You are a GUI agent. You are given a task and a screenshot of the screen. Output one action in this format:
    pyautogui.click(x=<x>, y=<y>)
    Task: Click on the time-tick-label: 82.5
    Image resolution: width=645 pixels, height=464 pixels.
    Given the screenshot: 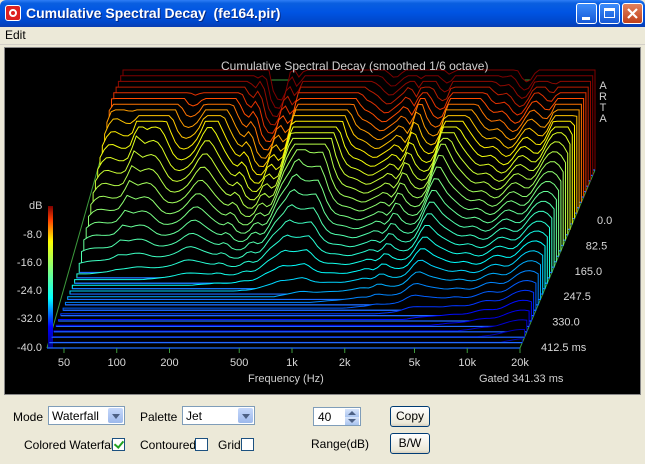 What is the action you would take?
    pyautogui.click(x=596, y=246)
    